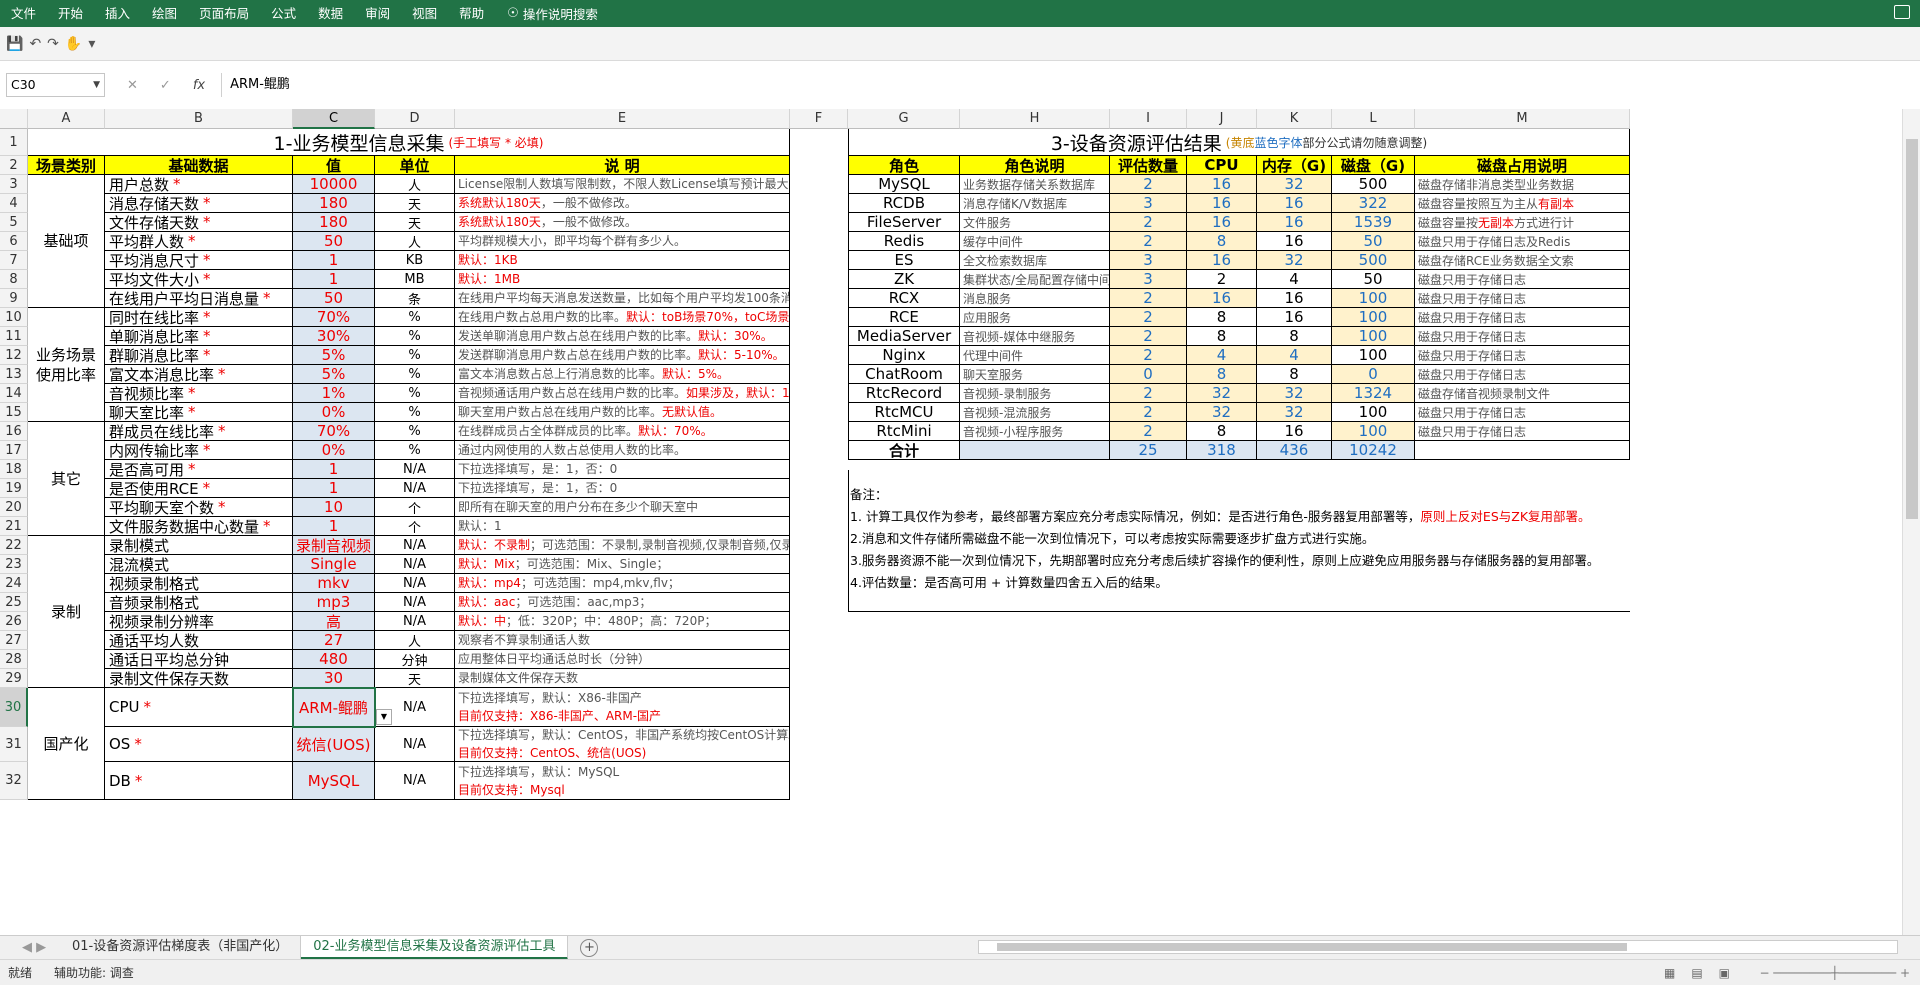 The width and height of the screenshot is (1920, 985). I want to click on item-description: 下拉选择填写，默认：MySQL 目前仅支持：Mysql, so click(622, 781).